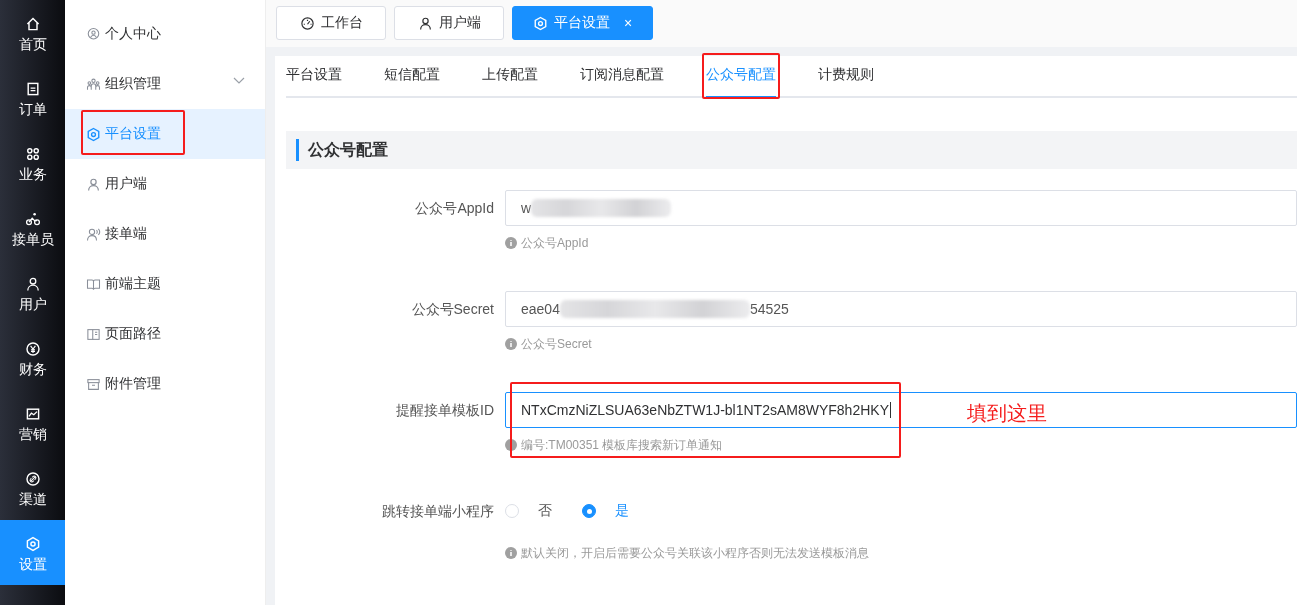 This screenshot has width=1297, height=605. Describe the element at coordinates (32, 23) in the screenshot. I see `home-icon` at that location.